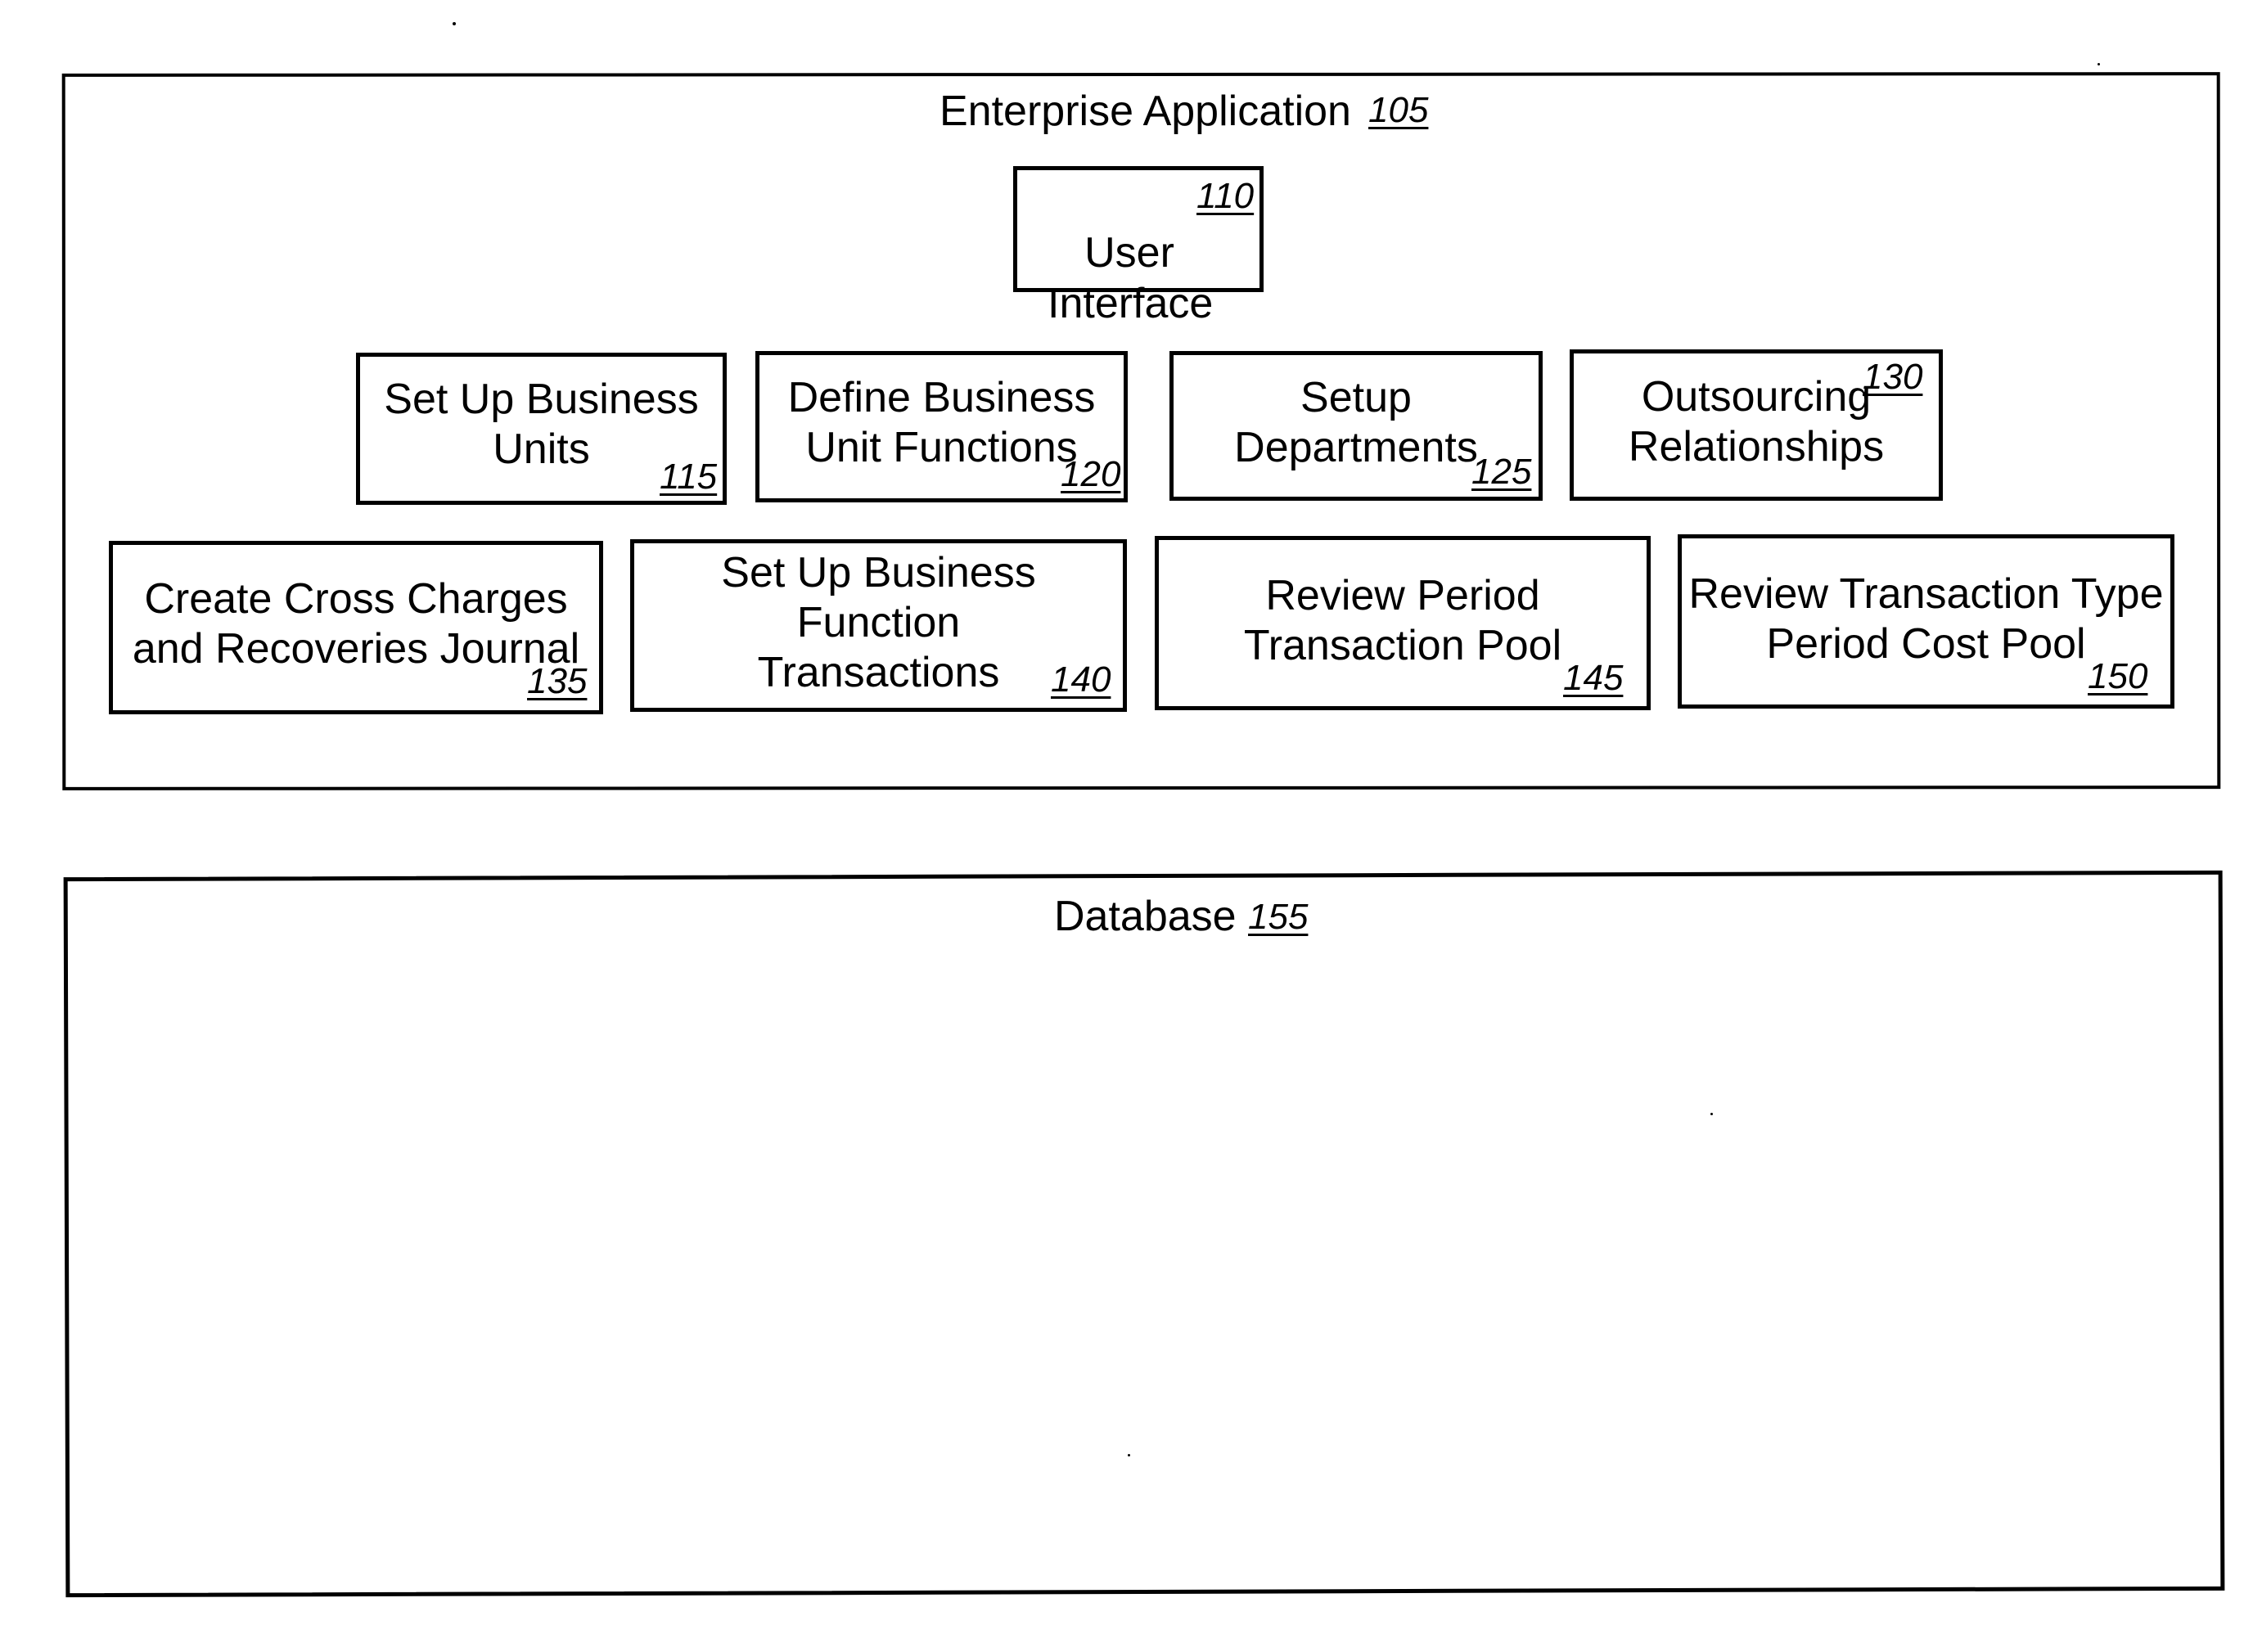  Describe the element at coordinates (1145, 916) in the screenshot. I see `database-title: Database` at that location.